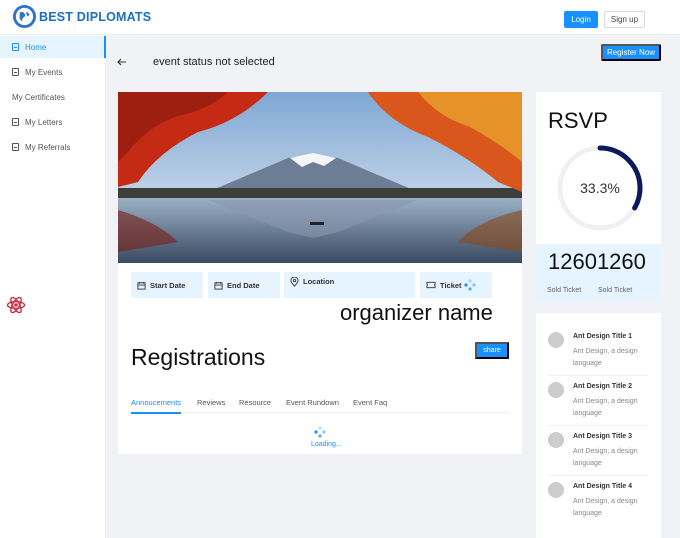  Describe the element at coordinates (340, 17) in the screenshot. I see `top-header: BEST DIPLOMATS Login Sign up` at that location.